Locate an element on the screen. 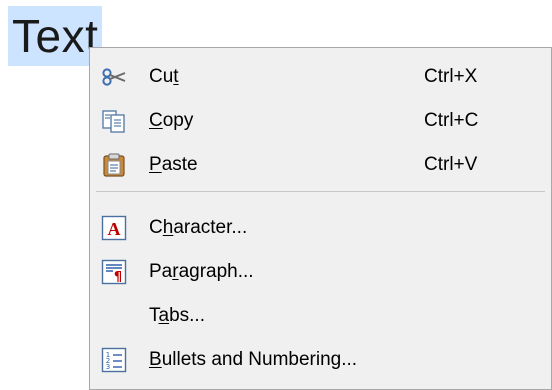 The width and height of the screenshot is (552, 390). svg-text: A is located at coordinates (114, 229).